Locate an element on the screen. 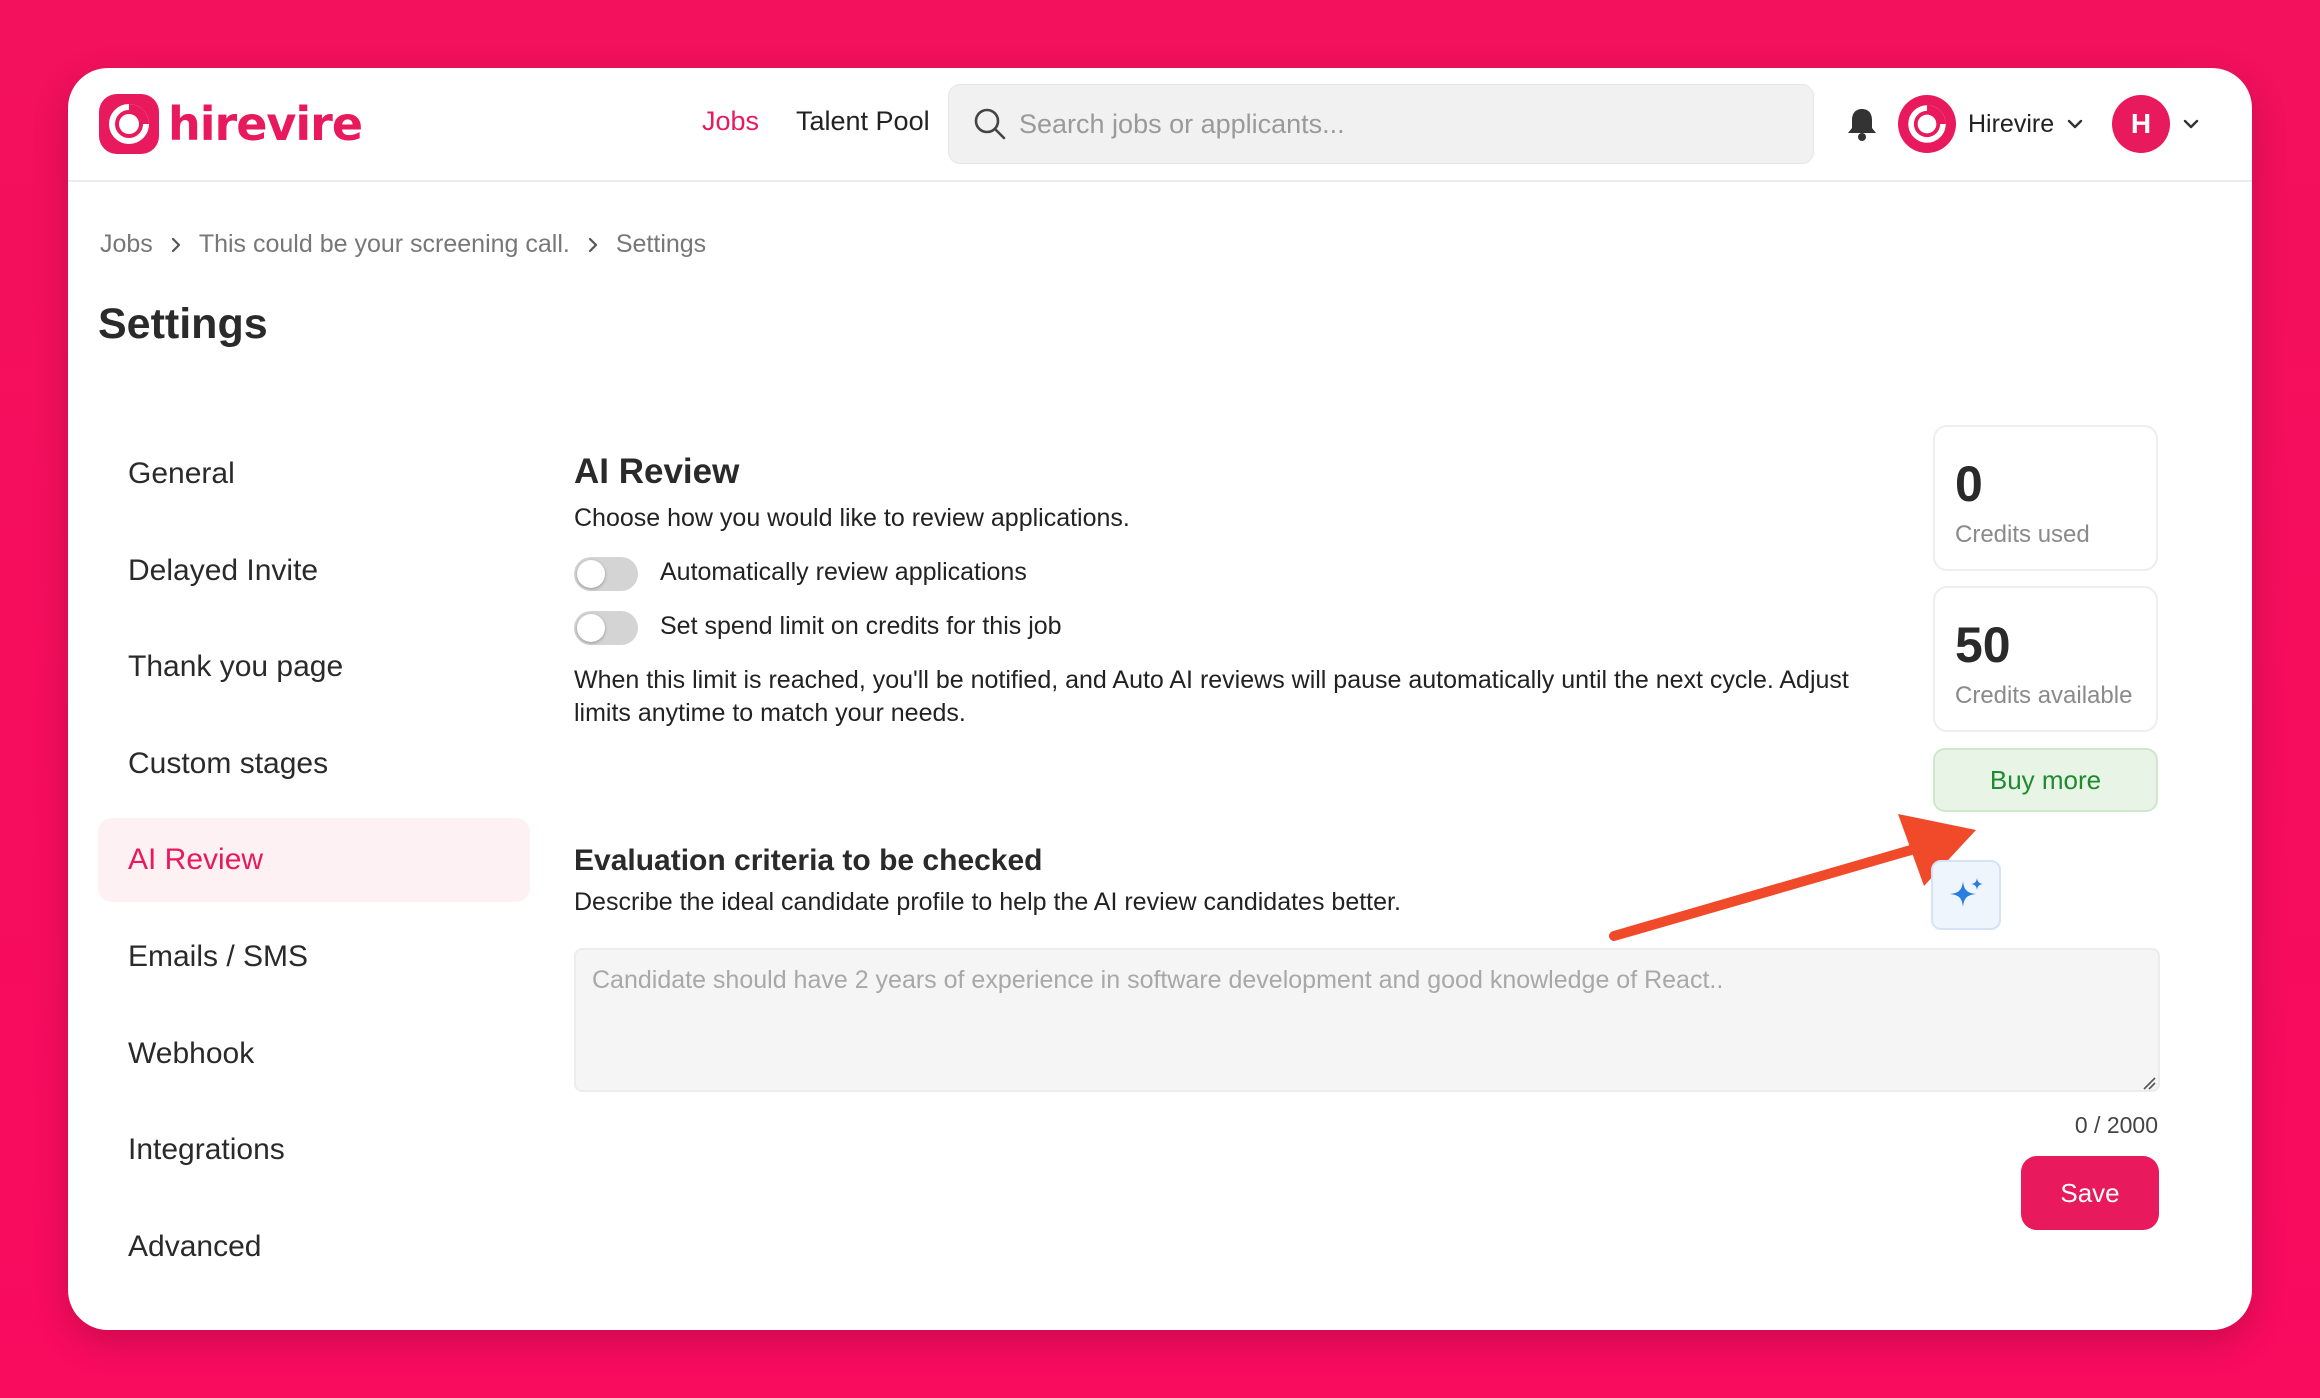 The height and width of the screenshot is (1398, 2320). search-input is located at coordinates (1399, 124).